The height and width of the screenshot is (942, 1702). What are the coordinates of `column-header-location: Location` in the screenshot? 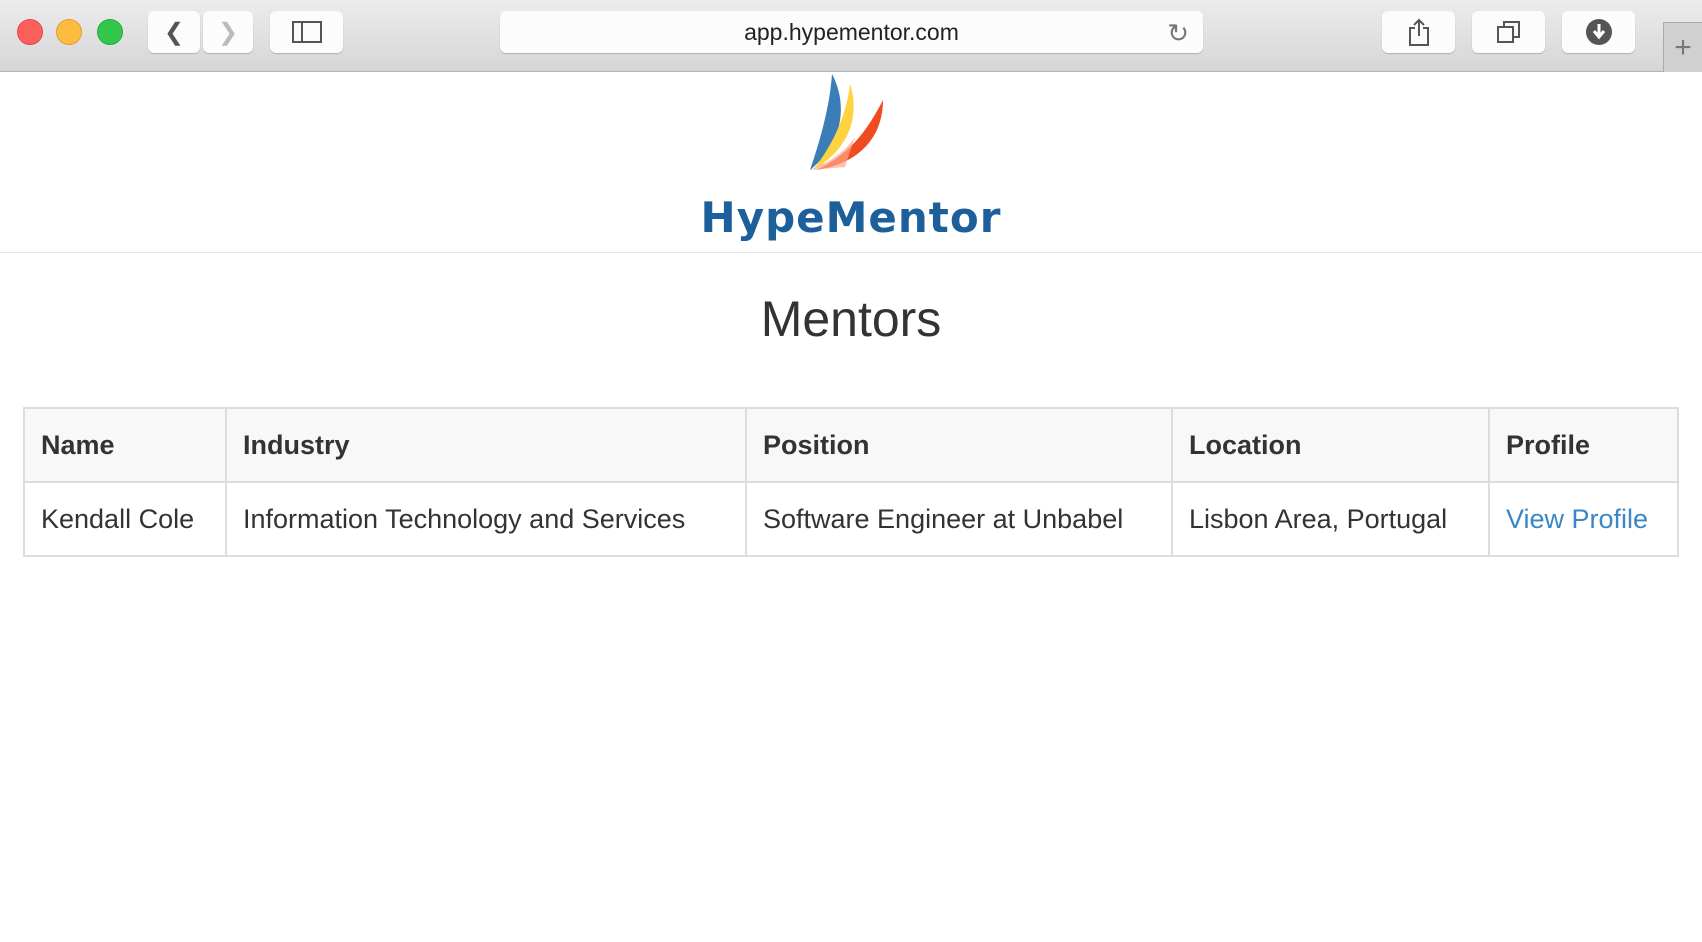 It's located at (1330, 445).